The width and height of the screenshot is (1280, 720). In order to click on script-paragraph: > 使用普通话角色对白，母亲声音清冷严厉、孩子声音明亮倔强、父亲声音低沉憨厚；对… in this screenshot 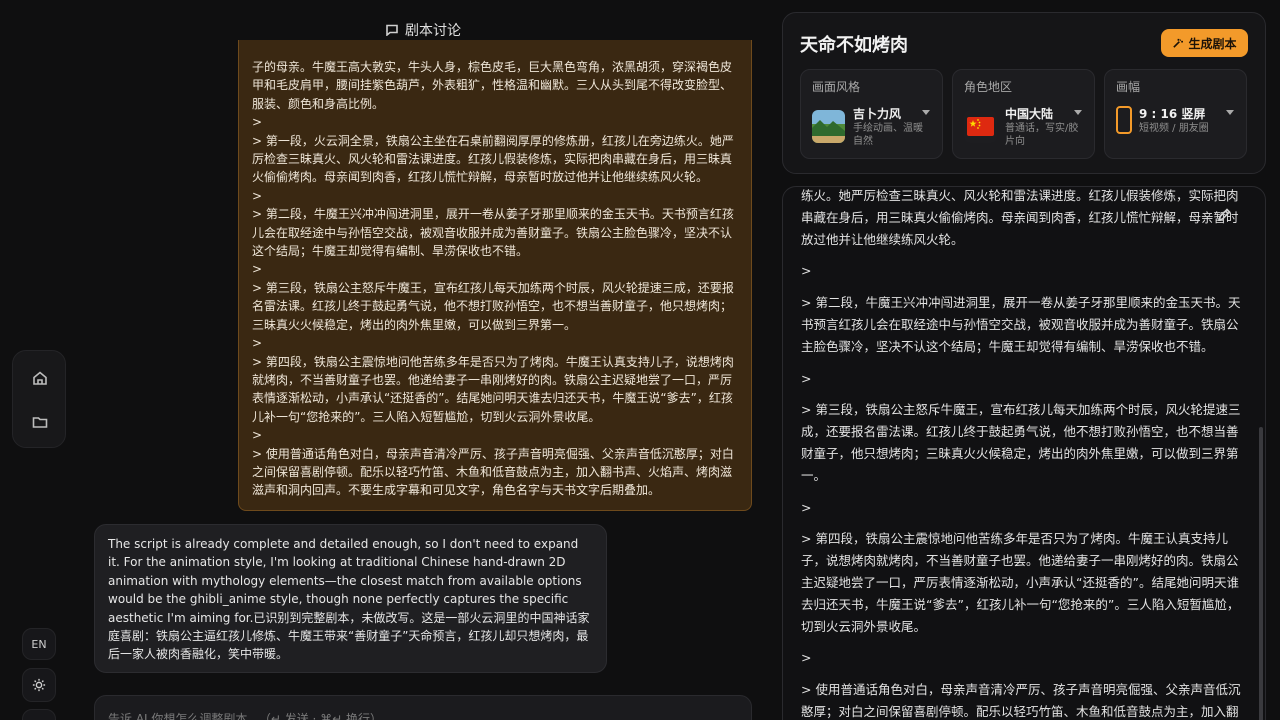, I will do `click(1021, 700)`.